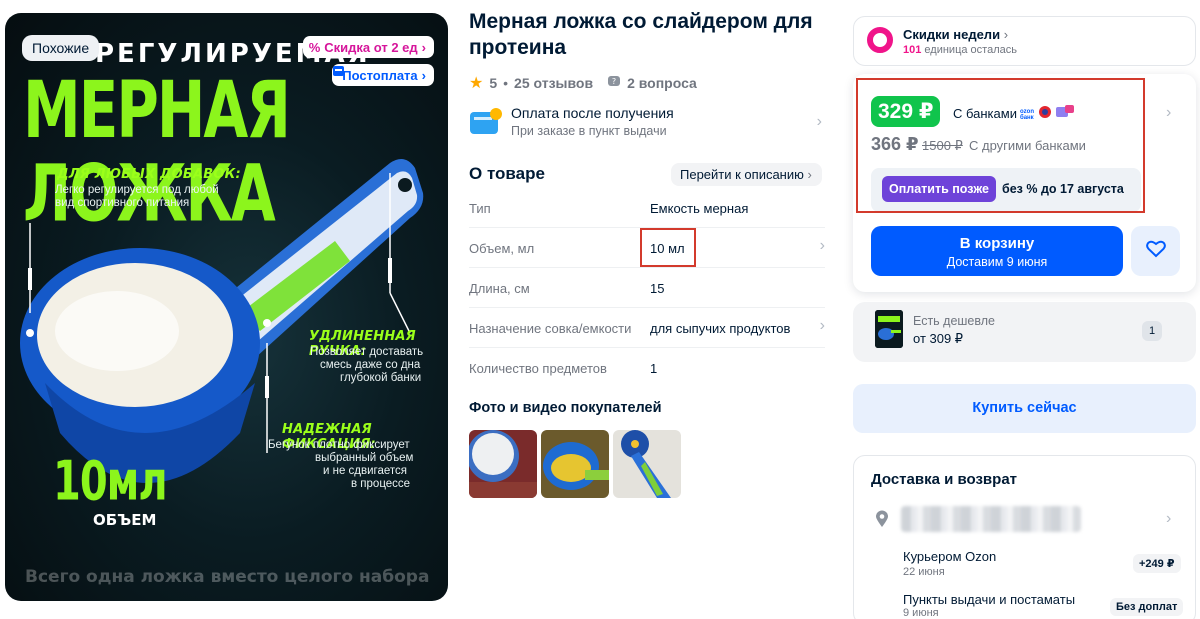 This screenshot has width=1200, height=619. What do you see at coordinates (493, 83) in the screenshot?
I see `rating-value: 5` at bounding box center [493, 83].